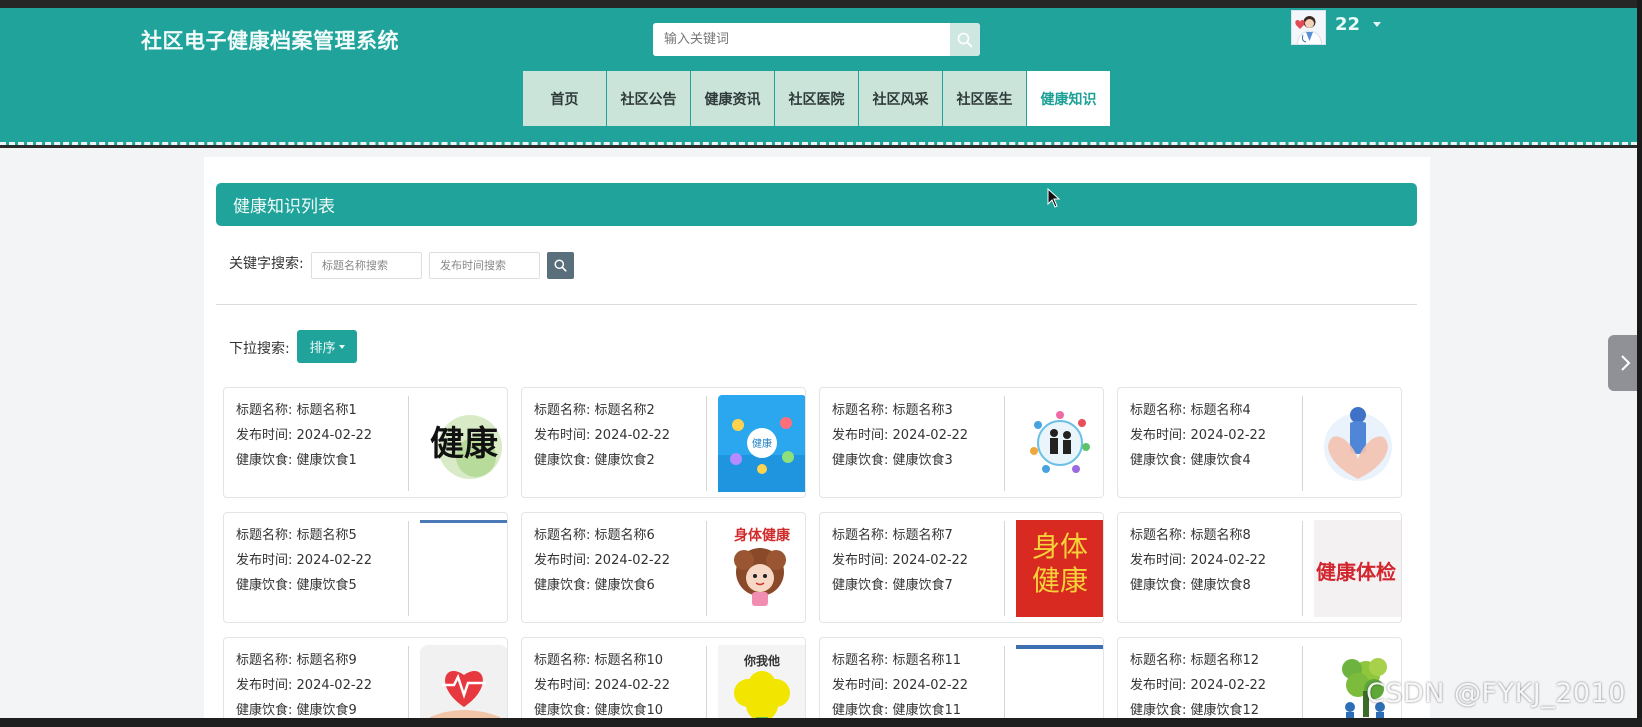 The image size is (1642, 727). Describe the element at coordinates (1377, 24) in the screenshot. I see `user-menu-caret-icon` at that location.